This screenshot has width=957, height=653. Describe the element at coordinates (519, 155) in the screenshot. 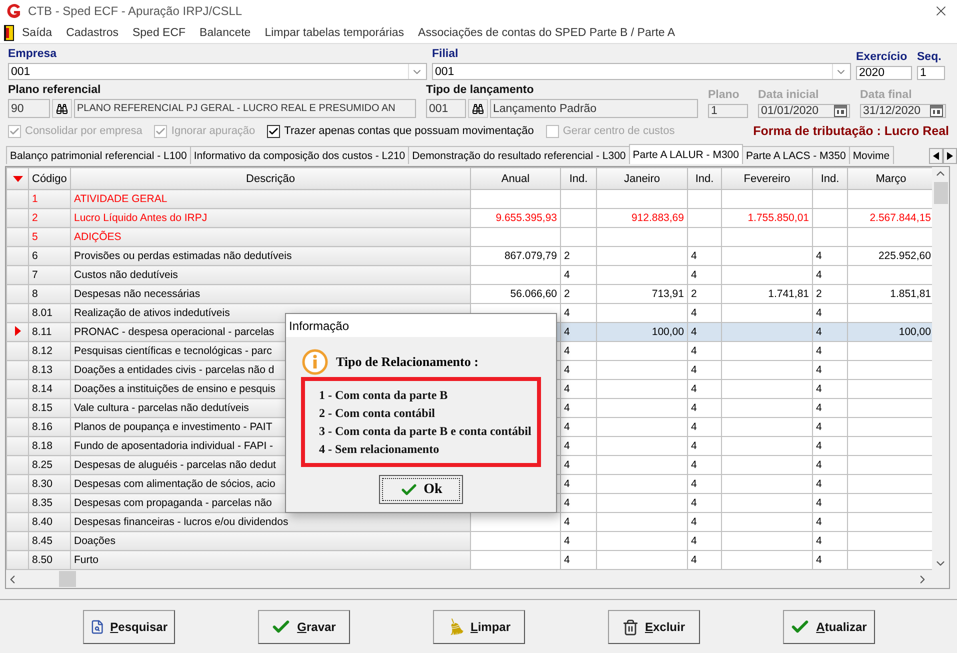

I see `tab: Demonstração do resultado referencial - L300` at that location.